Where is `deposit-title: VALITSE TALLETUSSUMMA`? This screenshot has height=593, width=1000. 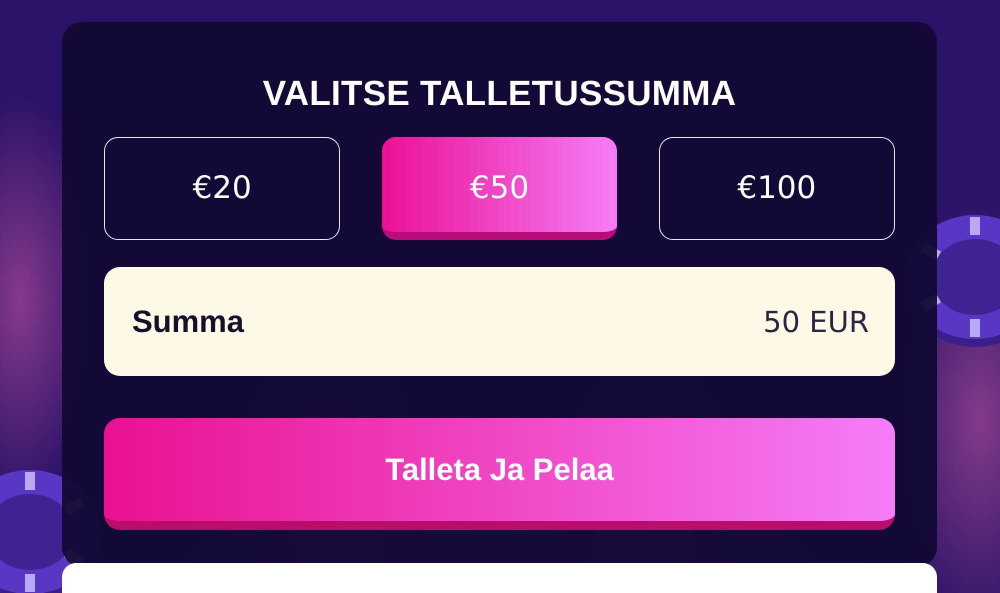 deposit-title: VALITSE TALLETUSSUMMA is located at coordinates (500, 94).